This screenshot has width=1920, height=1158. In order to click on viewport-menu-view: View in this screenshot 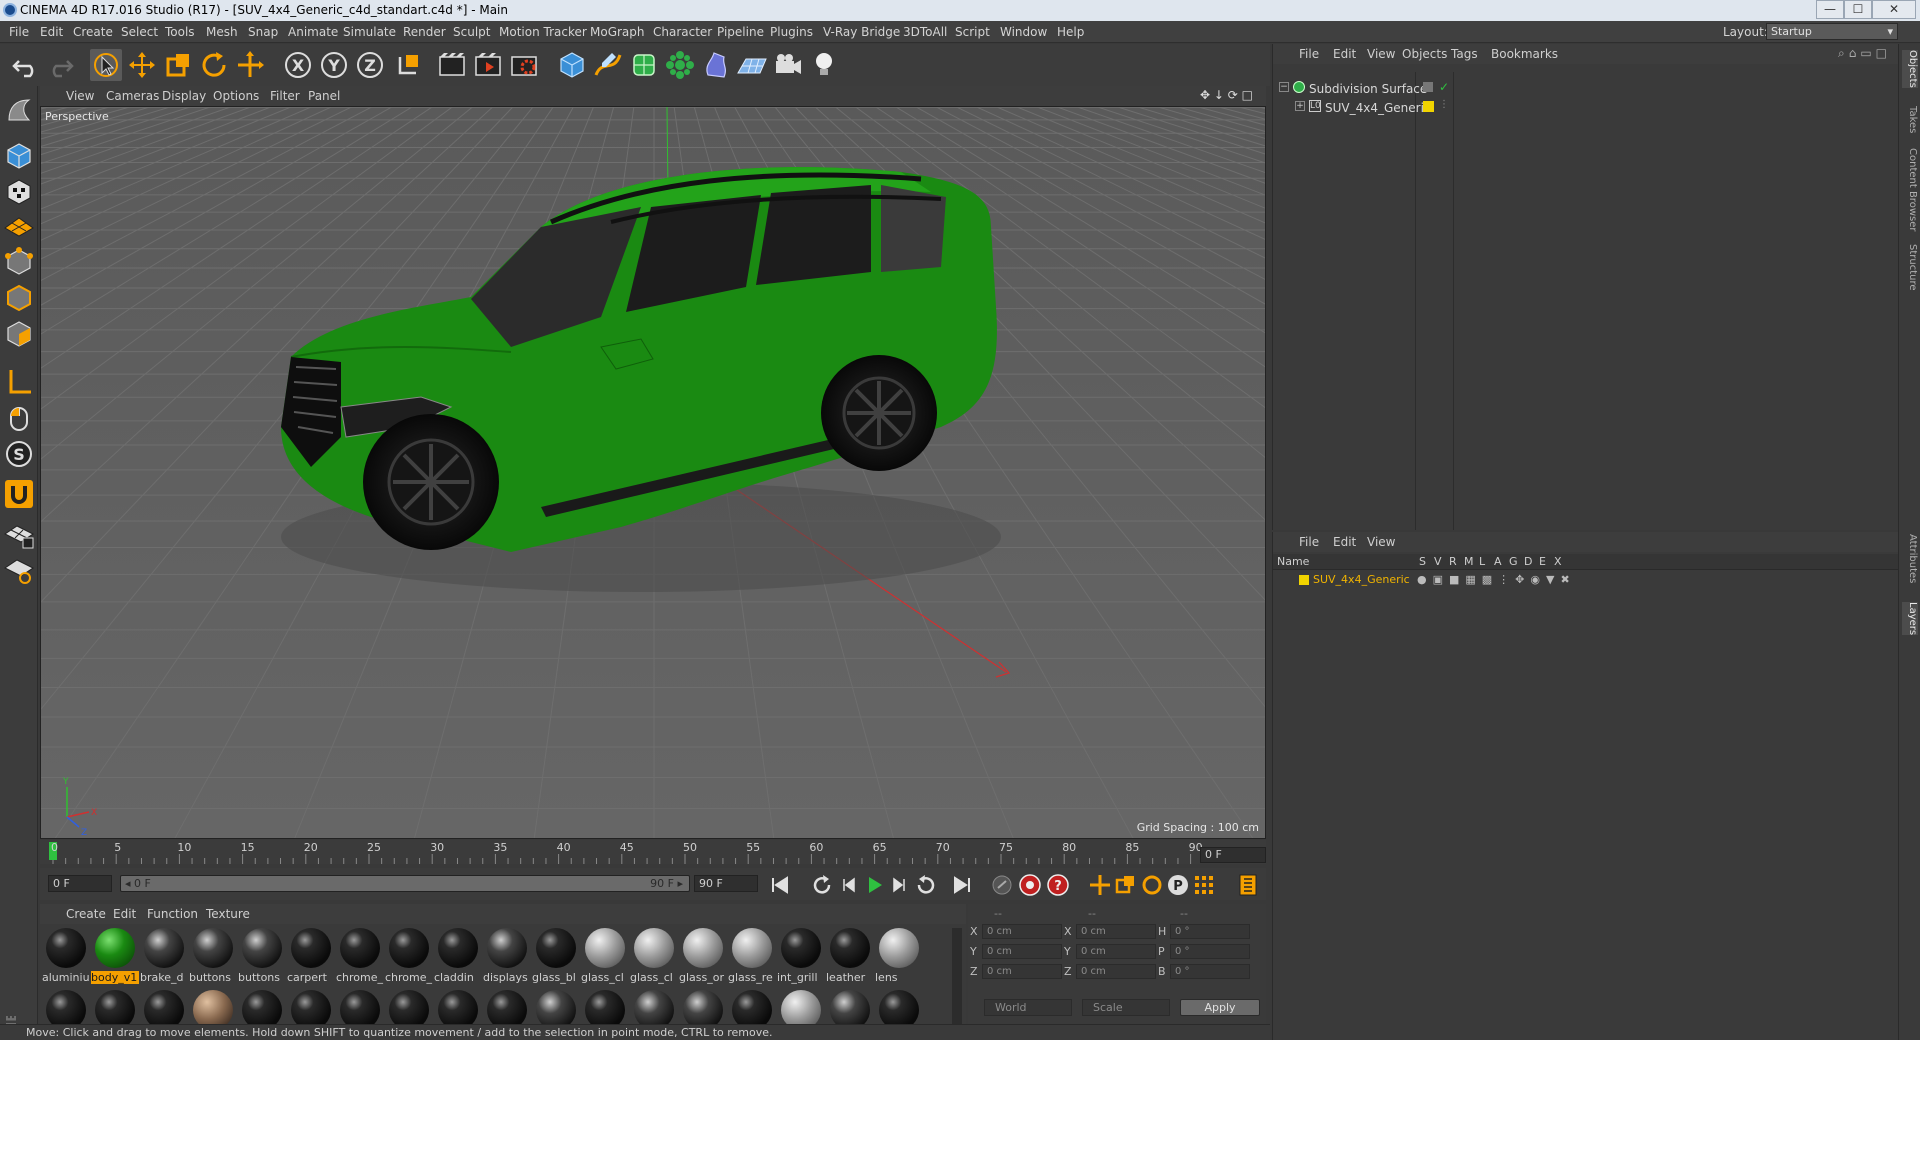, I will do `click(80, 96)`.